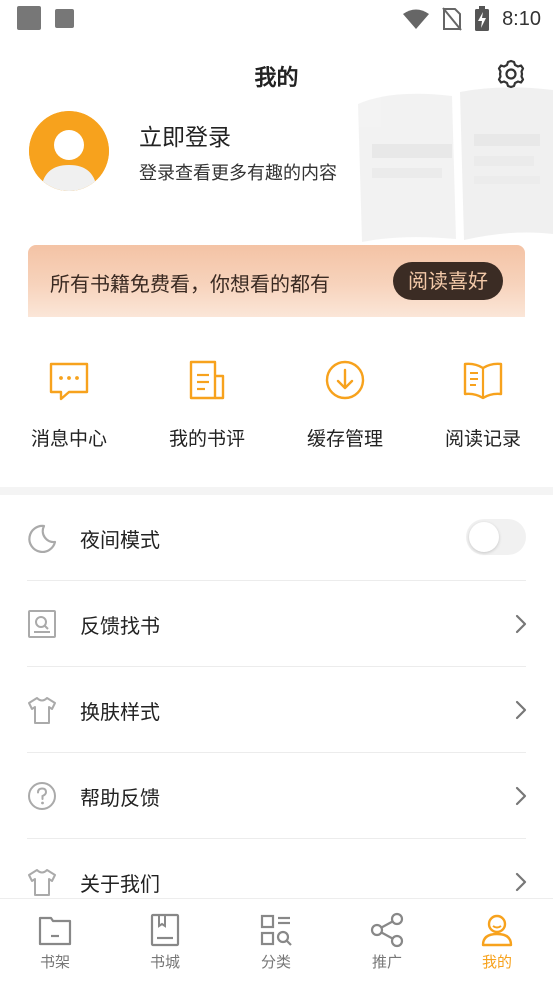 Image resolution: width=553 pixels, height=983 pixels. What do you see at coordinates (42, 796) in the screenshot?
I see `help-icon` at bounding box center [42, 796].